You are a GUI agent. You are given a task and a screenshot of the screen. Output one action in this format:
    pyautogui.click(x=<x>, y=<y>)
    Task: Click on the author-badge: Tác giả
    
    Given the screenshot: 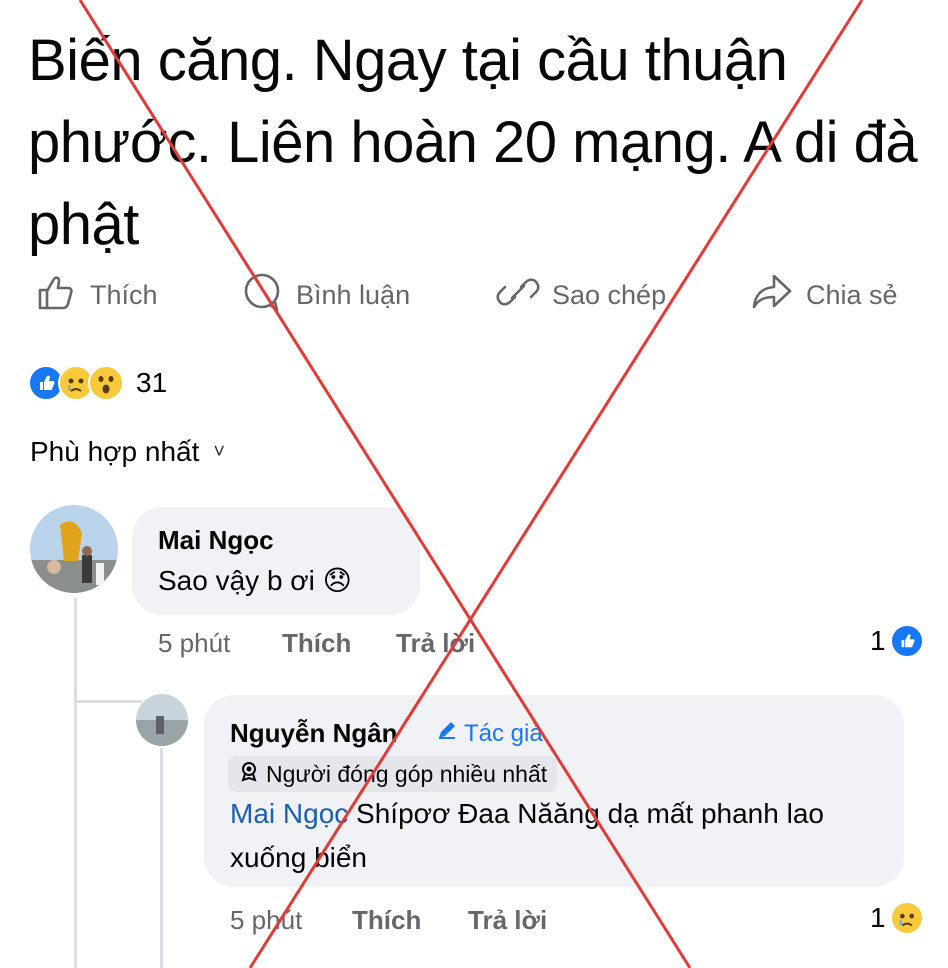 What is the action you would take?
    pyautogui.click(x=489, y=733)
    